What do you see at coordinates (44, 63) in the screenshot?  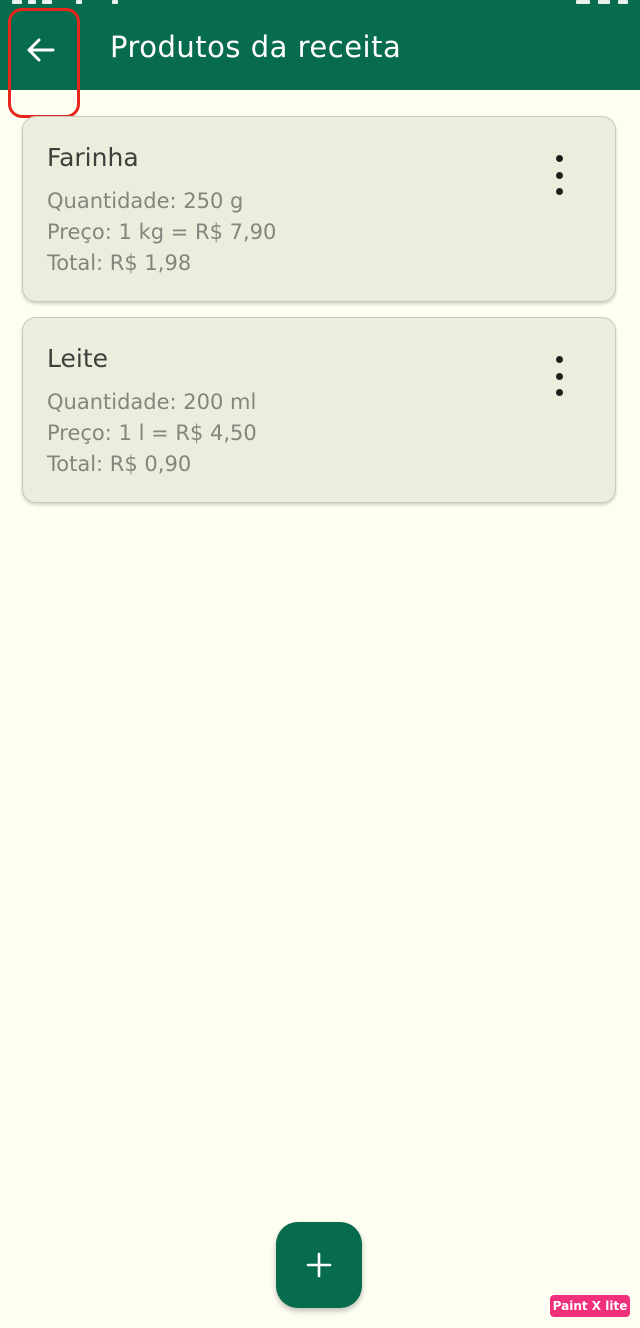 I see `highlight-annotation` at bounding box center [44, 63].